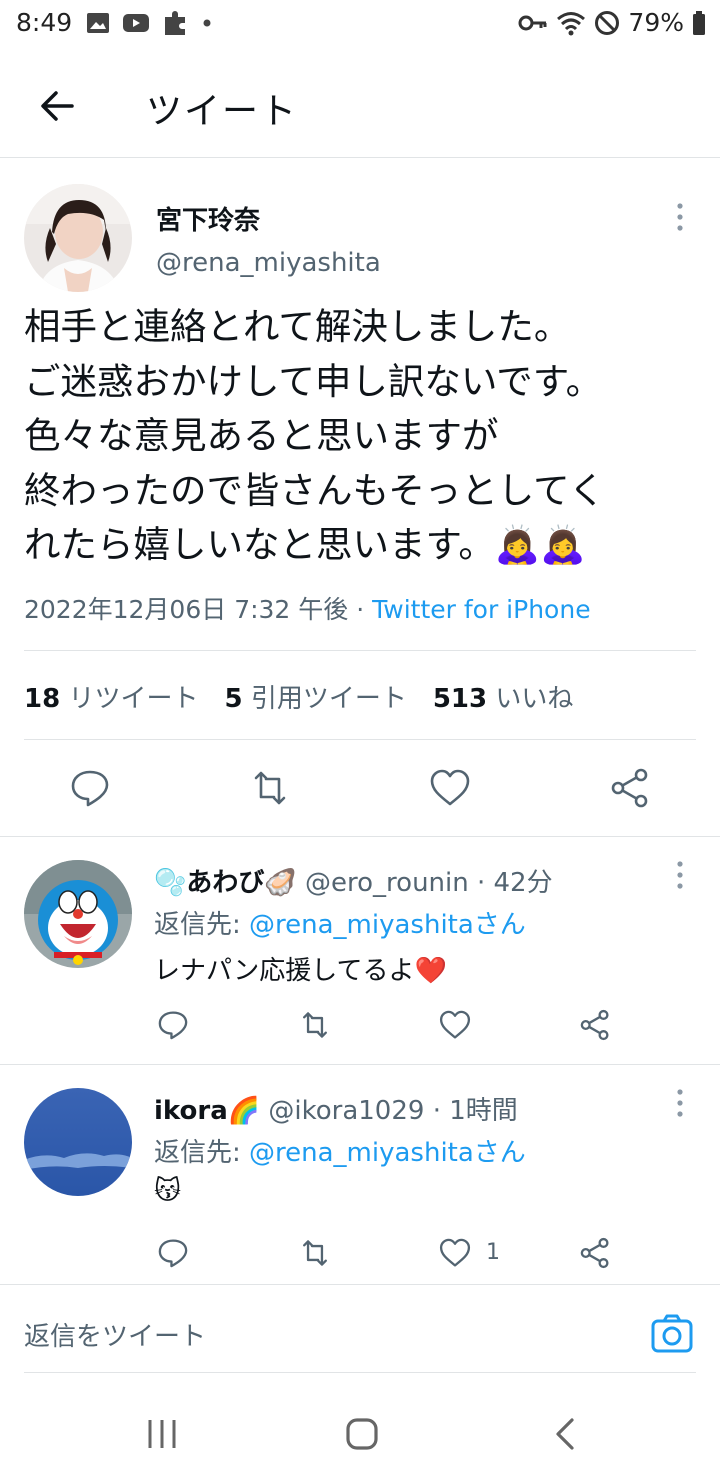 The height and width of the screenshot is (1480, 720). What do you see at coordinates (481, 609) in the screenshot?
I see `tweet-source-link: Twitter for iPhone` at bounding box center [481, 609].